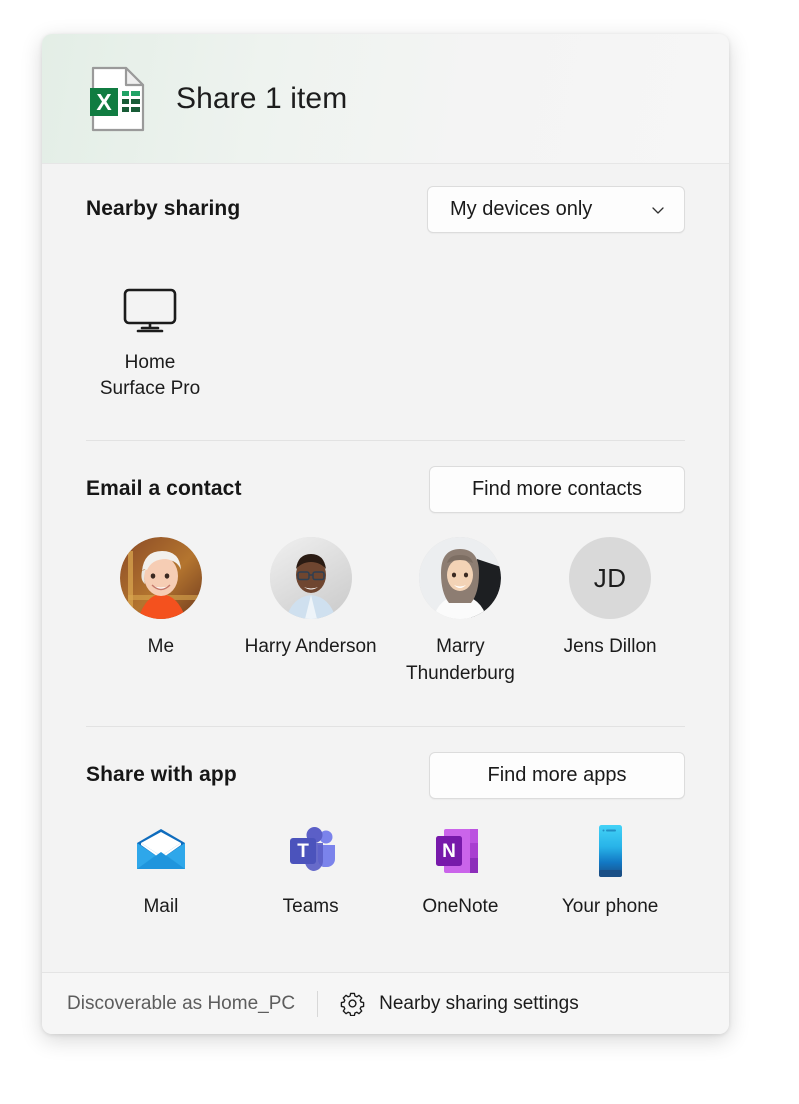 The height and width of the screenshot is (1104, 799). What do you see at coordinates (460, 851) in the screenshot?
I see `onenote-icon: N` at bounding box center [460, 851].